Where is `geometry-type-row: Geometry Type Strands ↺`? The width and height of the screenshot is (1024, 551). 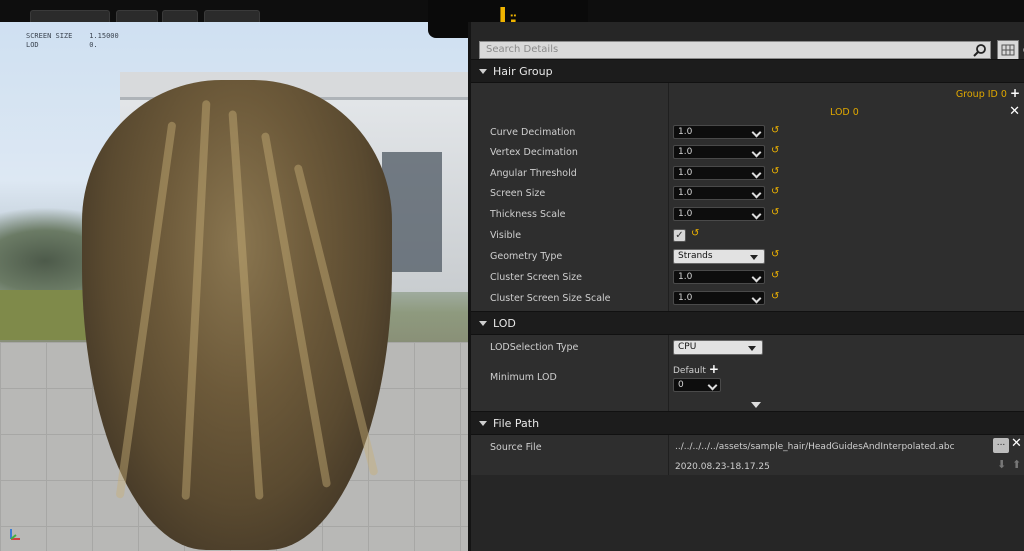 geometry-type-row: Geometry Type Strands ↺ is located at coordinates (635, 256).